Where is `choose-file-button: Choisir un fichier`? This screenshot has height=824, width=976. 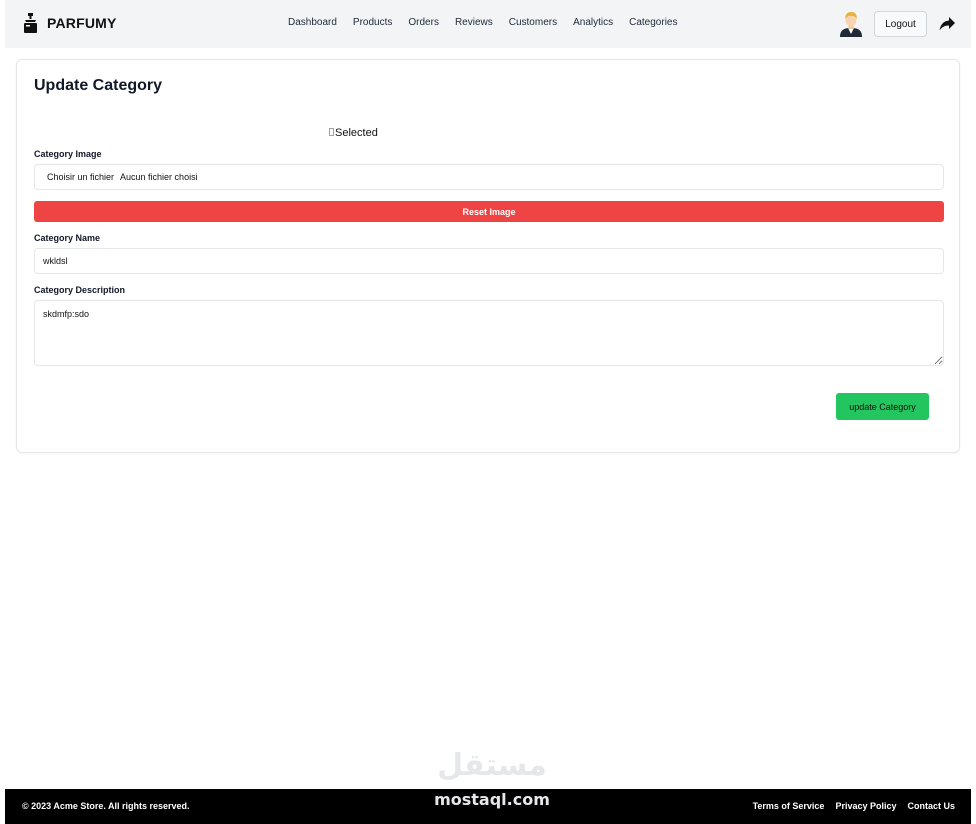
choose-file-button: Choisir un fichier is located at coordinates (80, 177).